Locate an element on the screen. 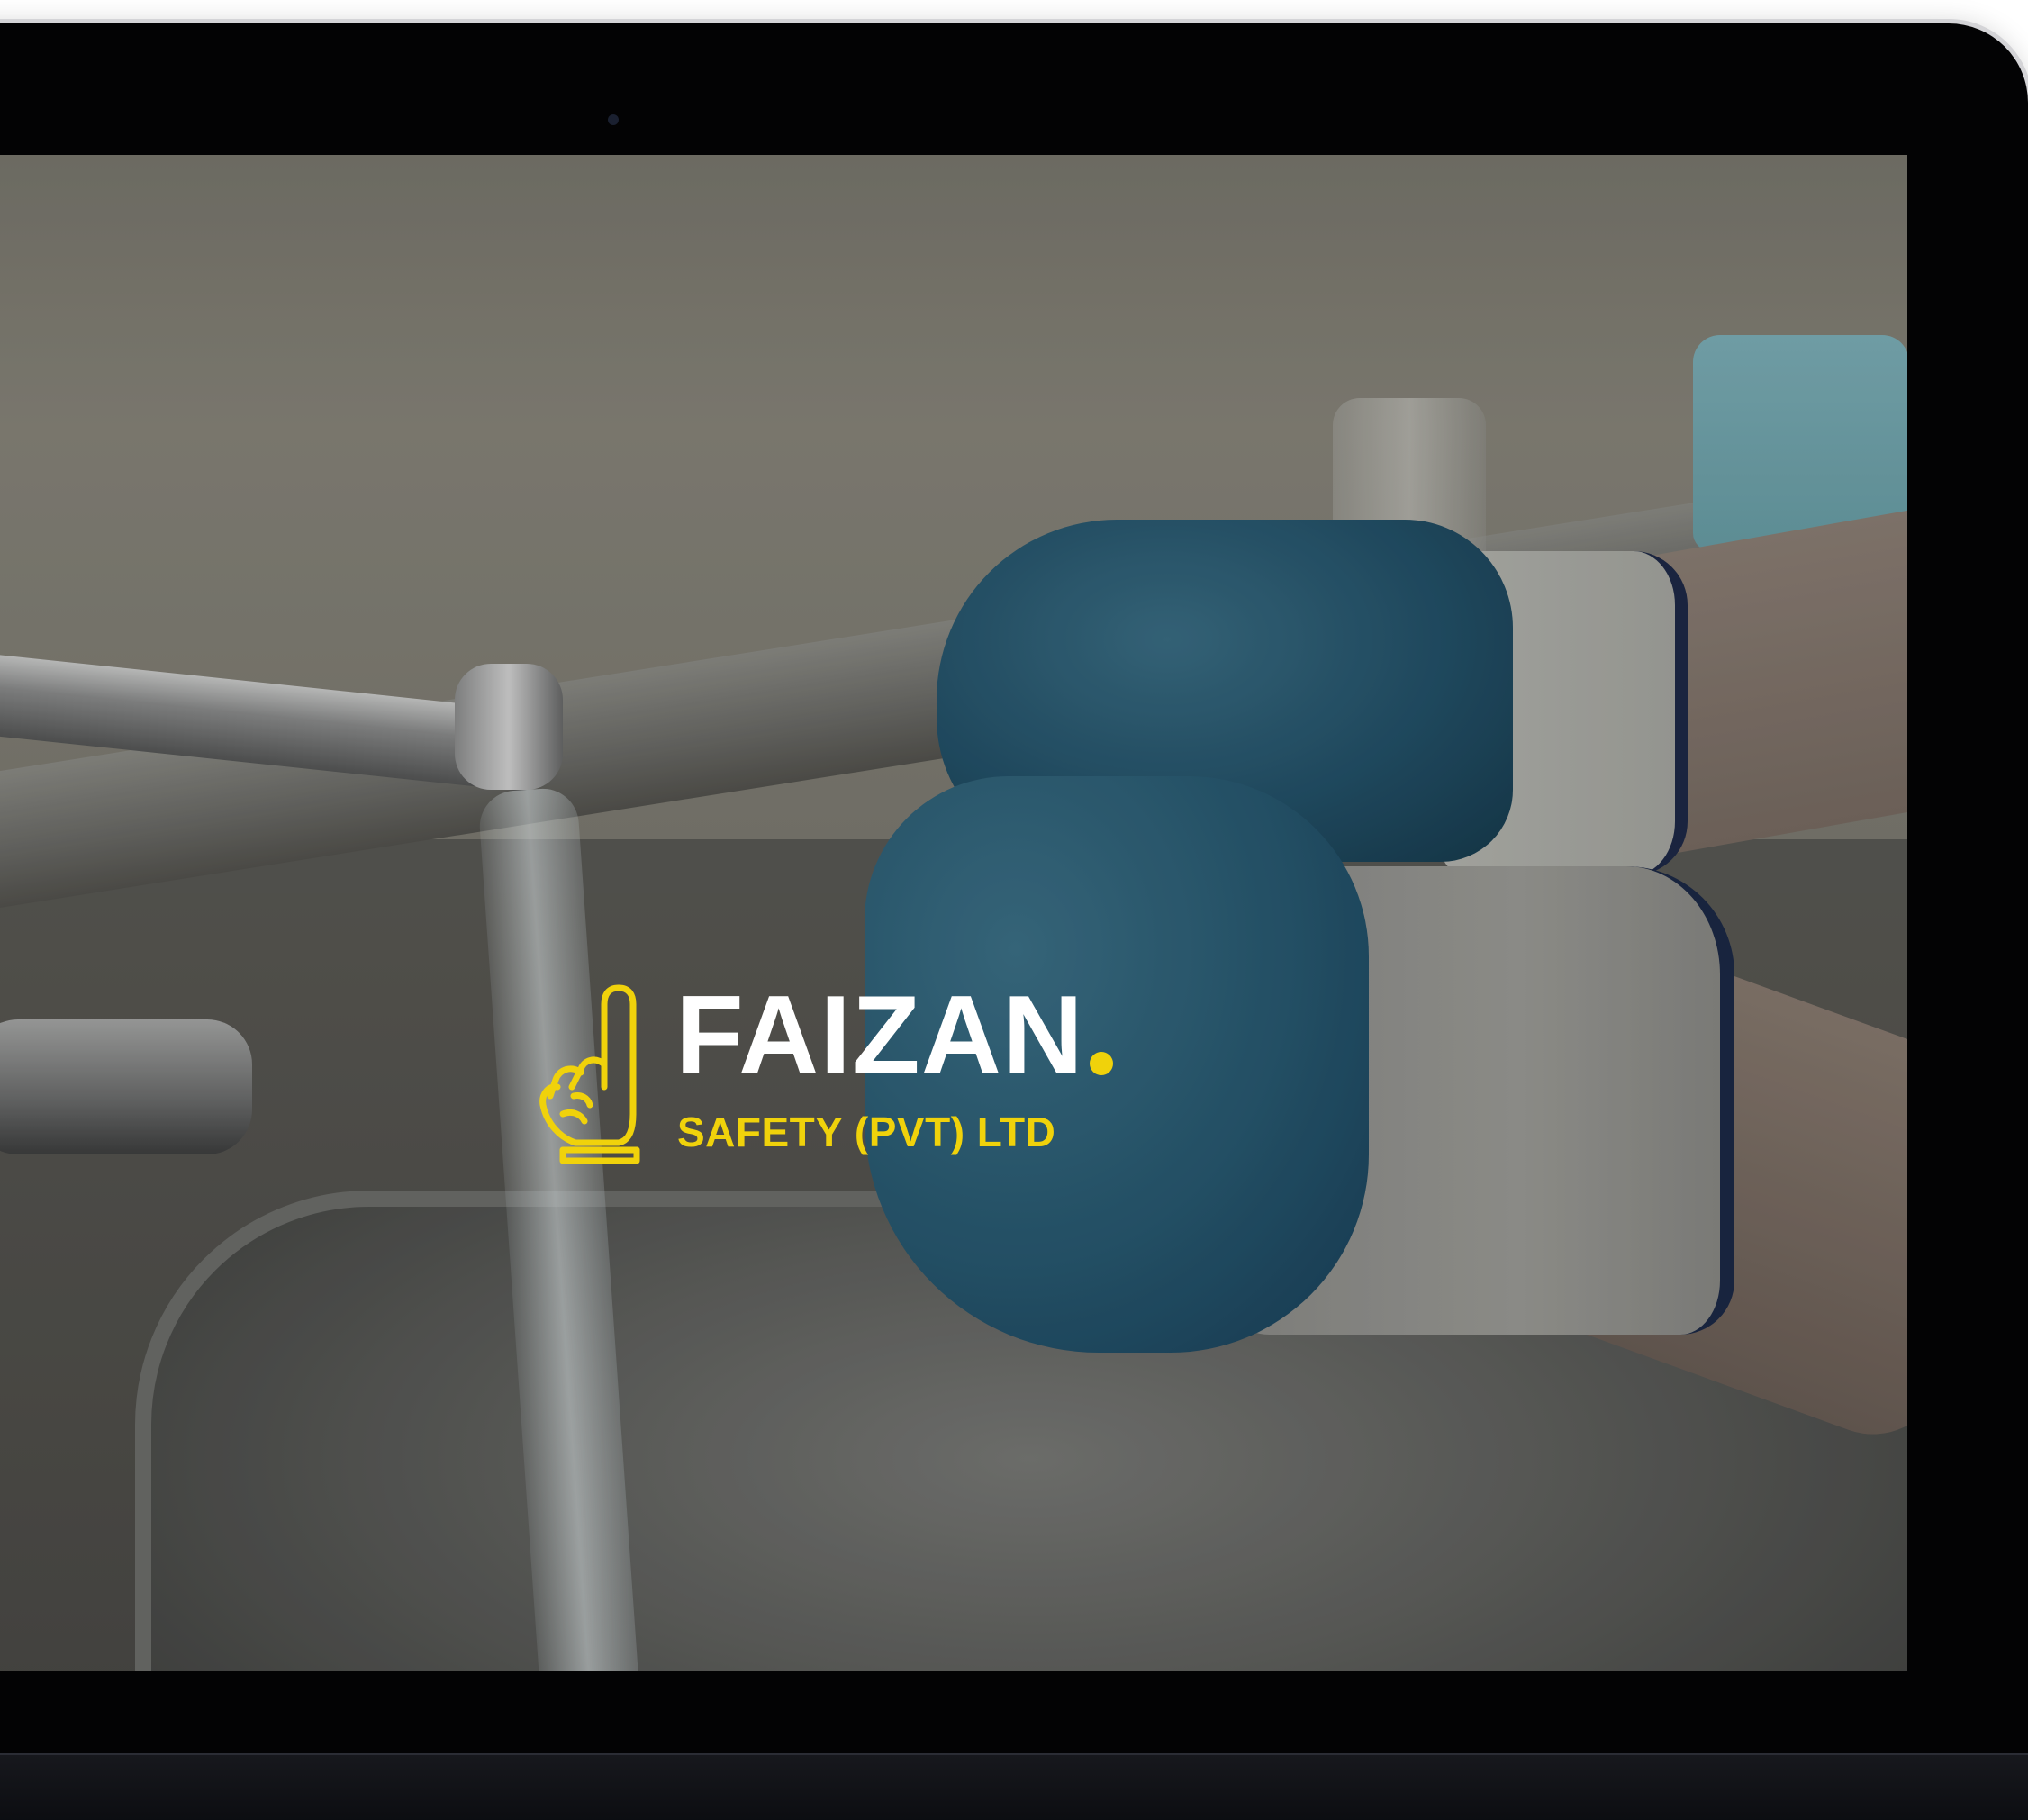 This screenshot has width=2028, height=1820. brand-logo: FAIZAN SAFETY (PVT) LTD is located at coordinates (833, 1074).